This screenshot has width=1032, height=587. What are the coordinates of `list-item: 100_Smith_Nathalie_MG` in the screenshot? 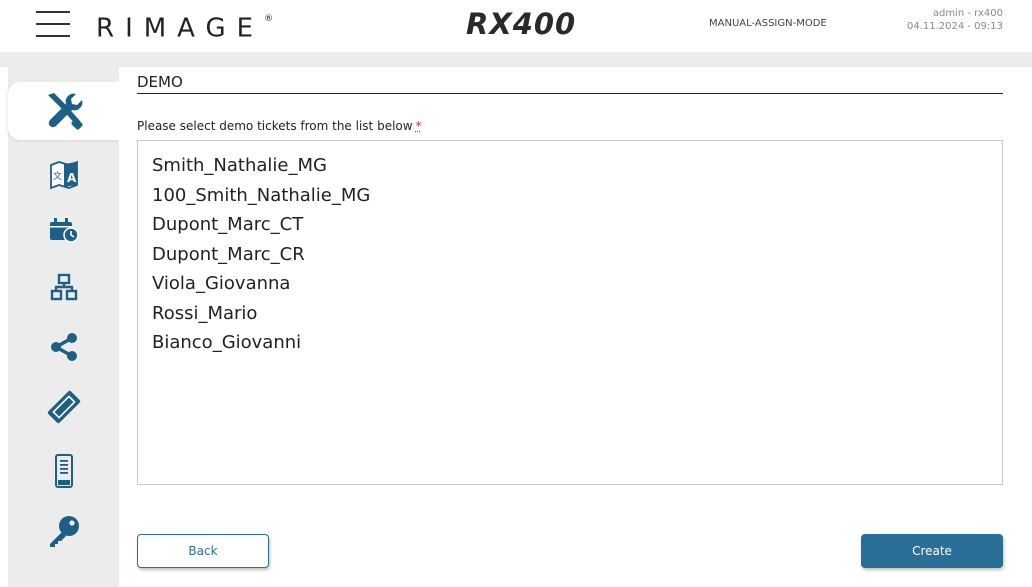 It's located at (577, 196).